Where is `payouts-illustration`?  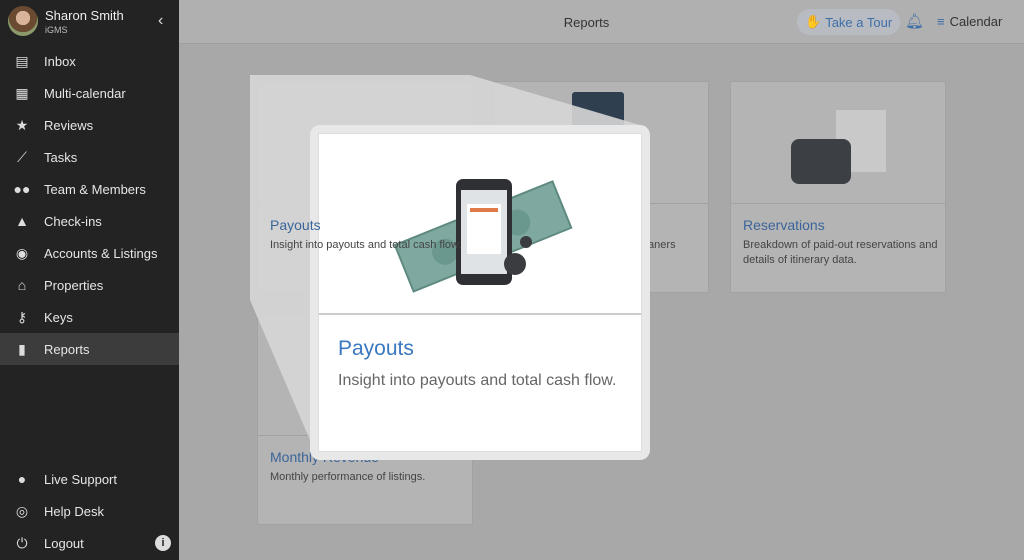 payouts-illustration is located at coordinates (480, 224).